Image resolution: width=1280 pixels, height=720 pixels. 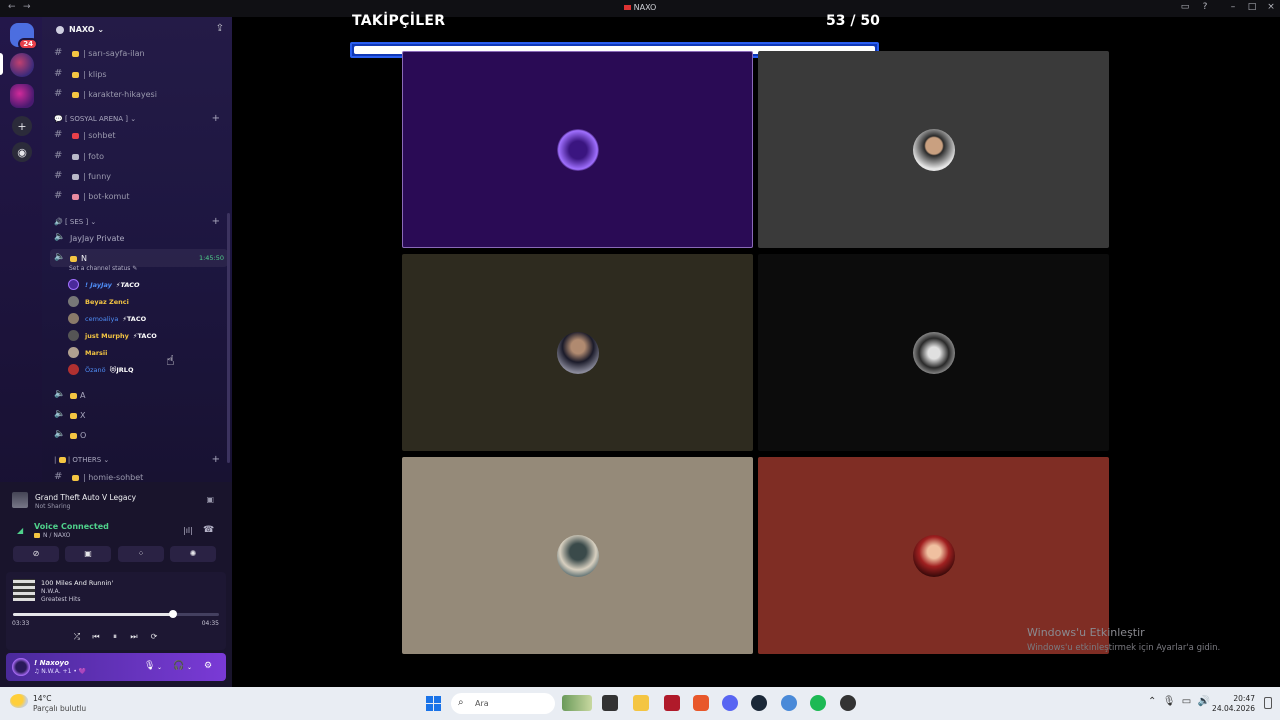 What do you see at coordinates (58, 155) in the screenshot?
I see `hash-icon: #` at bounding box center [58, 155].